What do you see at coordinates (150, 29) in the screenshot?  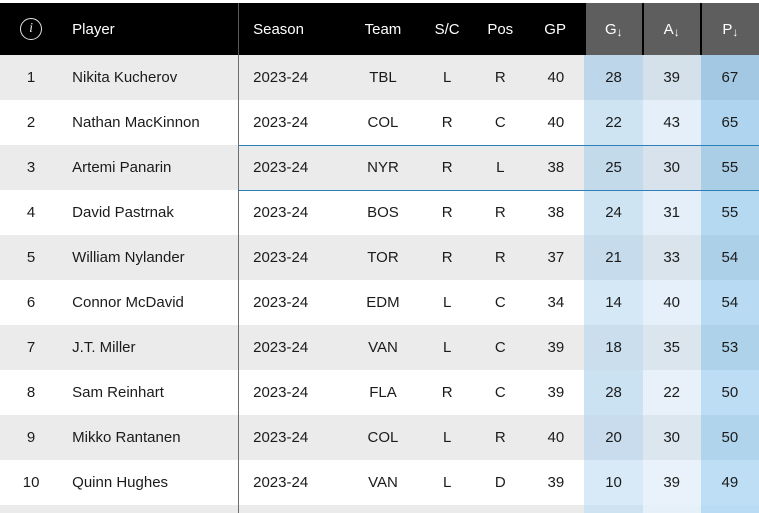 I see `column-header-player: Player` at bounding box center [150, 29].